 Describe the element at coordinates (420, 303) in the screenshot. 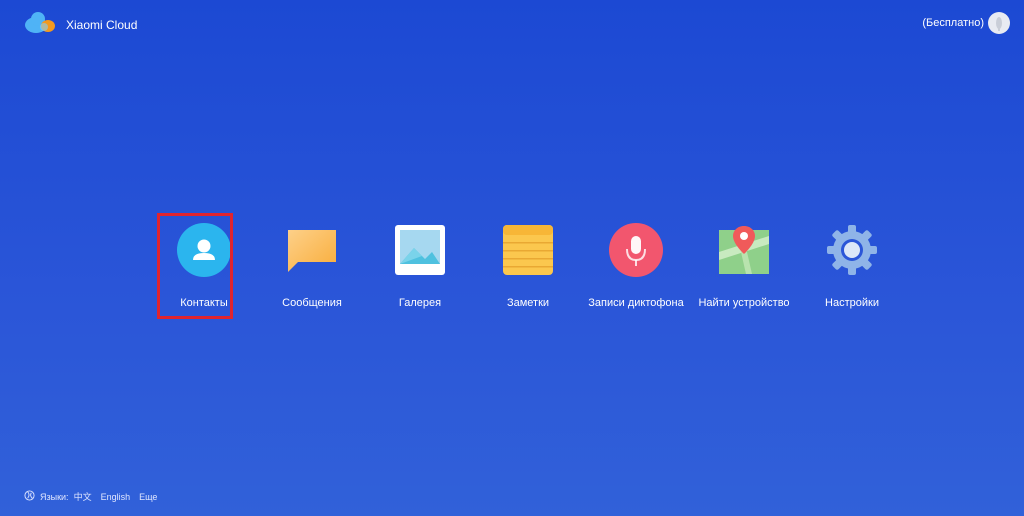

I see `app-label: Галерея` at that location.